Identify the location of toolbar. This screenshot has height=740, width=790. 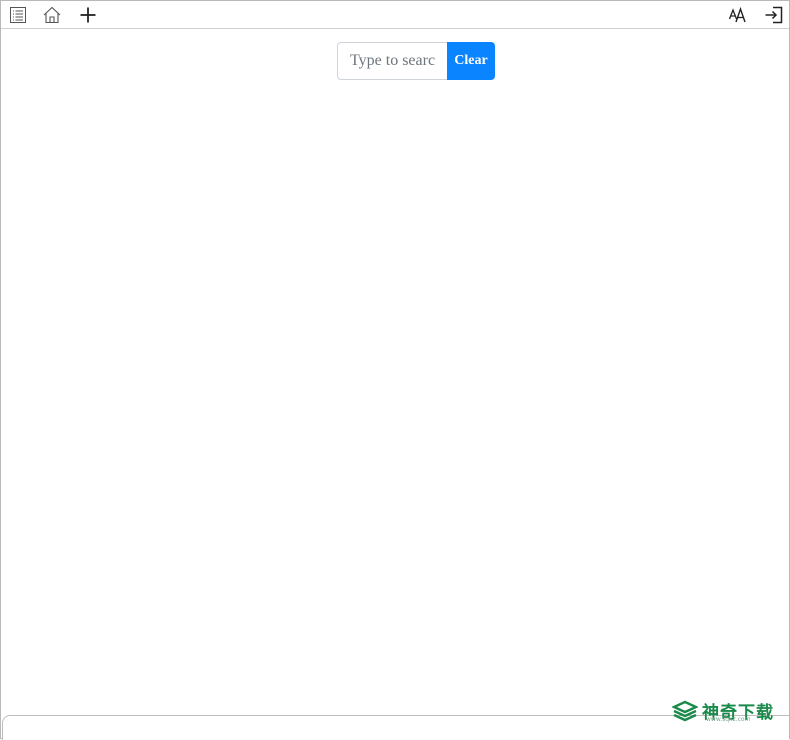
(395, 15).